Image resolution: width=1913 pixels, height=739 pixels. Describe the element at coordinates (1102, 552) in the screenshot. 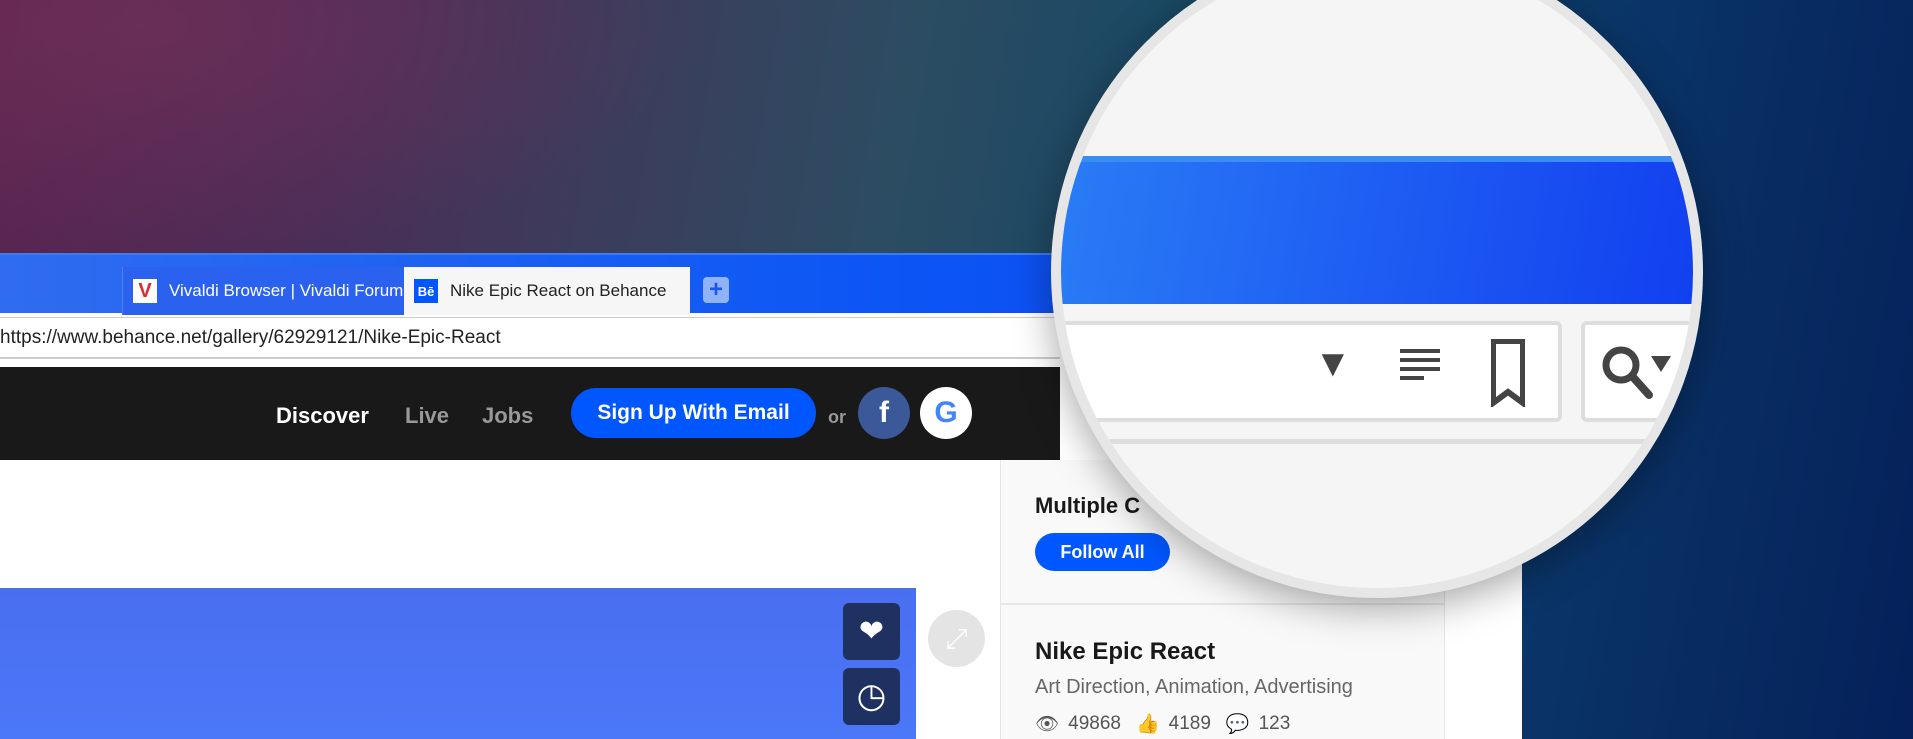

I see `follow-all-button: Follow All` at that location.